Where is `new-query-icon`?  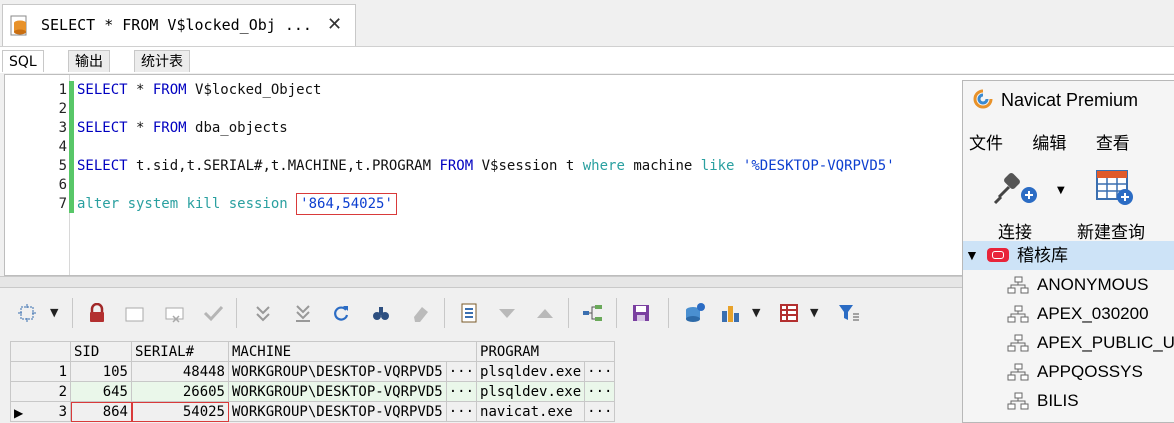 new-query-icon is located at coordinates (1114, 187).